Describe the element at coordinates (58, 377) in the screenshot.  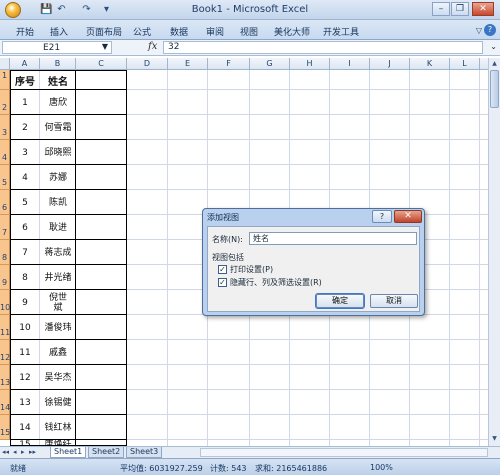
I see `name-cell: 吴华杰` at that location.